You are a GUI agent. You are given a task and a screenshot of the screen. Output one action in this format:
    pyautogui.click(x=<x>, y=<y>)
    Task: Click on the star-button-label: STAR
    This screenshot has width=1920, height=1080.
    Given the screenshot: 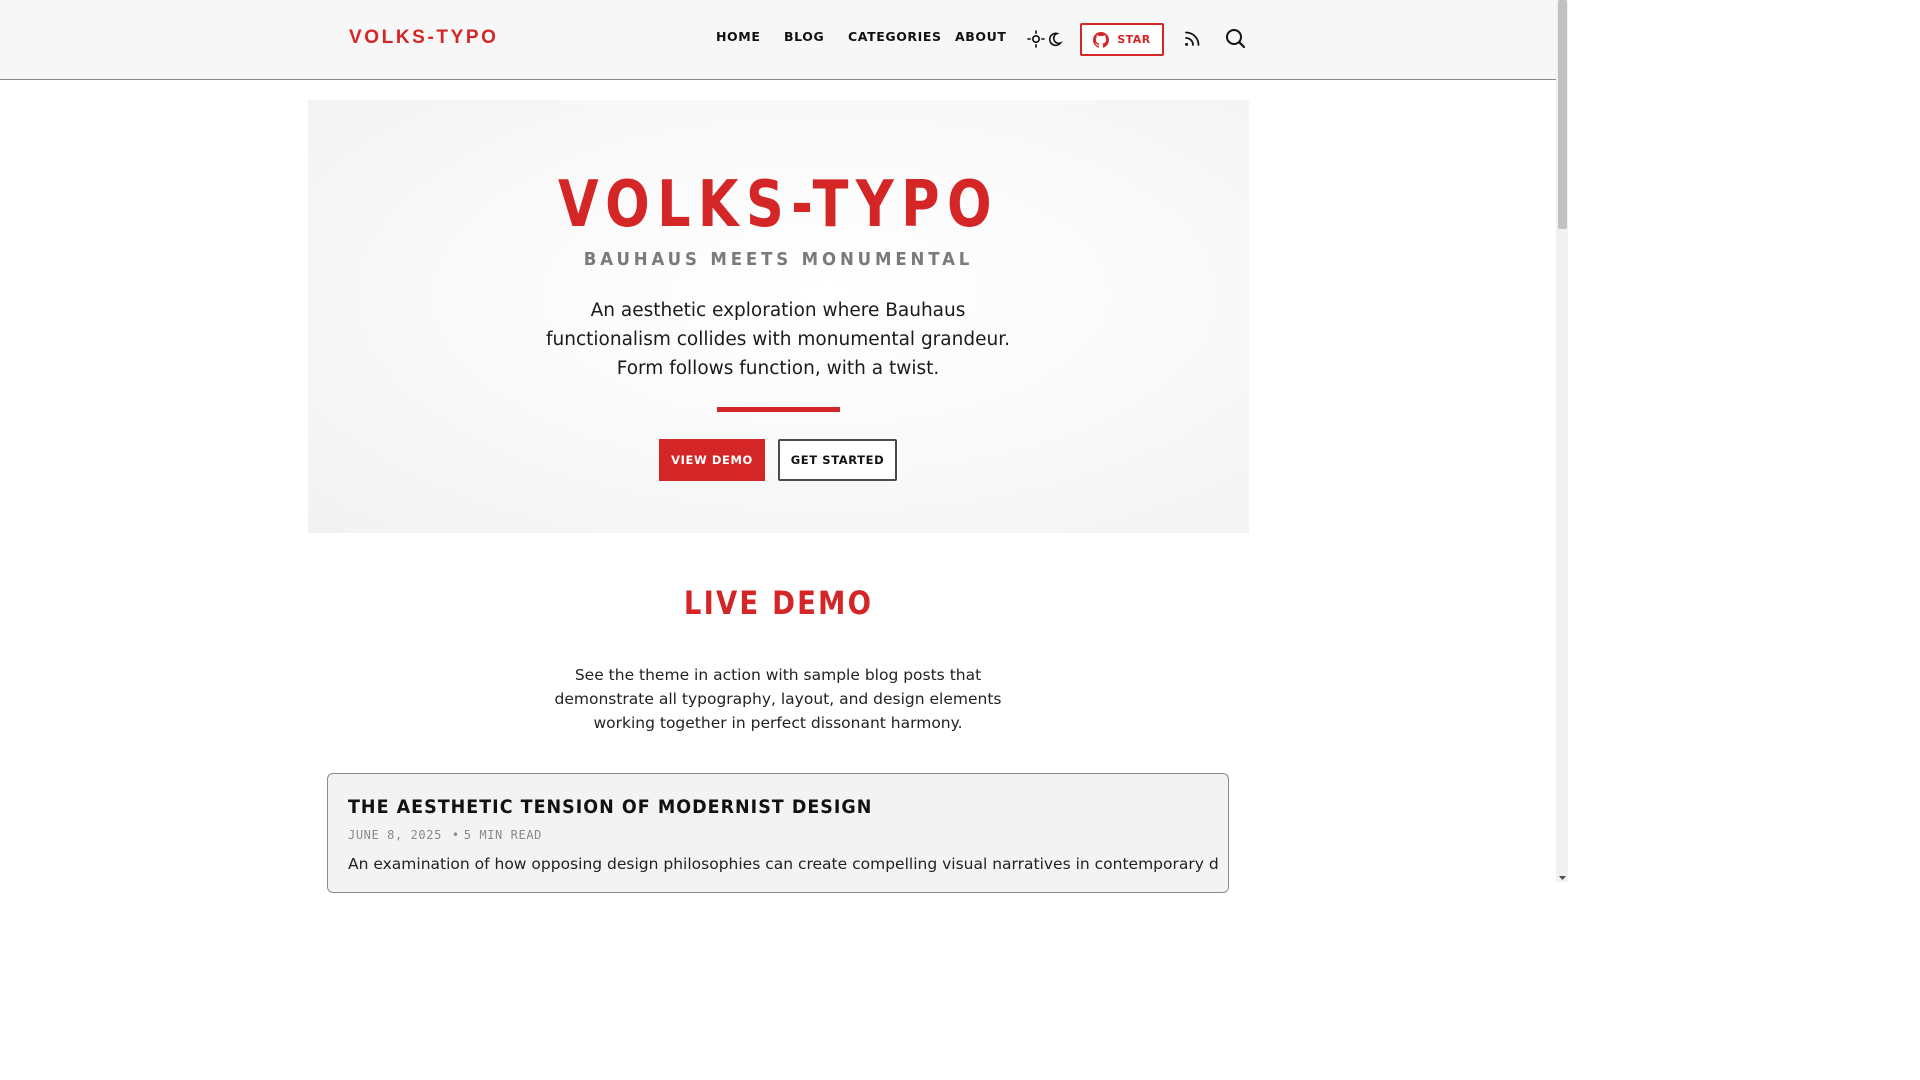 What is the action you would take?
    pyautogui.click(x=1134, y=39)
    